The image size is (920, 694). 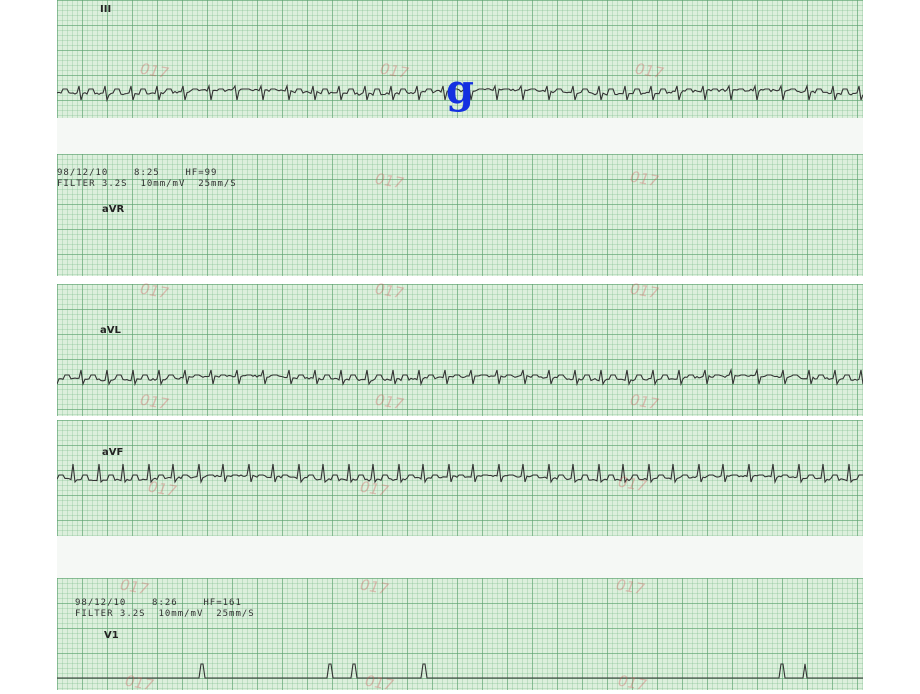 I want to click on ecg-trace-avl, so click(x=460, y=377).